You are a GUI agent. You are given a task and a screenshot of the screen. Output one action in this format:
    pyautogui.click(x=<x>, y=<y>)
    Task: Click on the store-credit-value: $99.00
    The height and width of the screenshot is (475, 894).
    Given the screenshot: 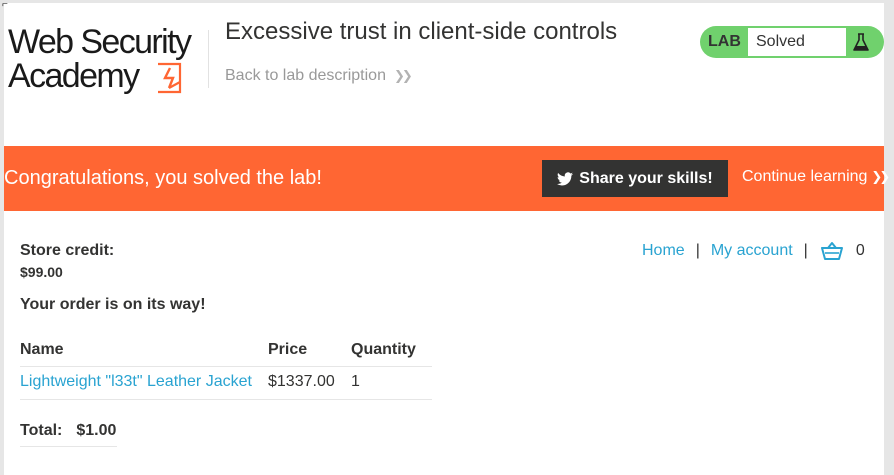 What is the action you would take?
    pyautogui.click(x=41, y=272)
    